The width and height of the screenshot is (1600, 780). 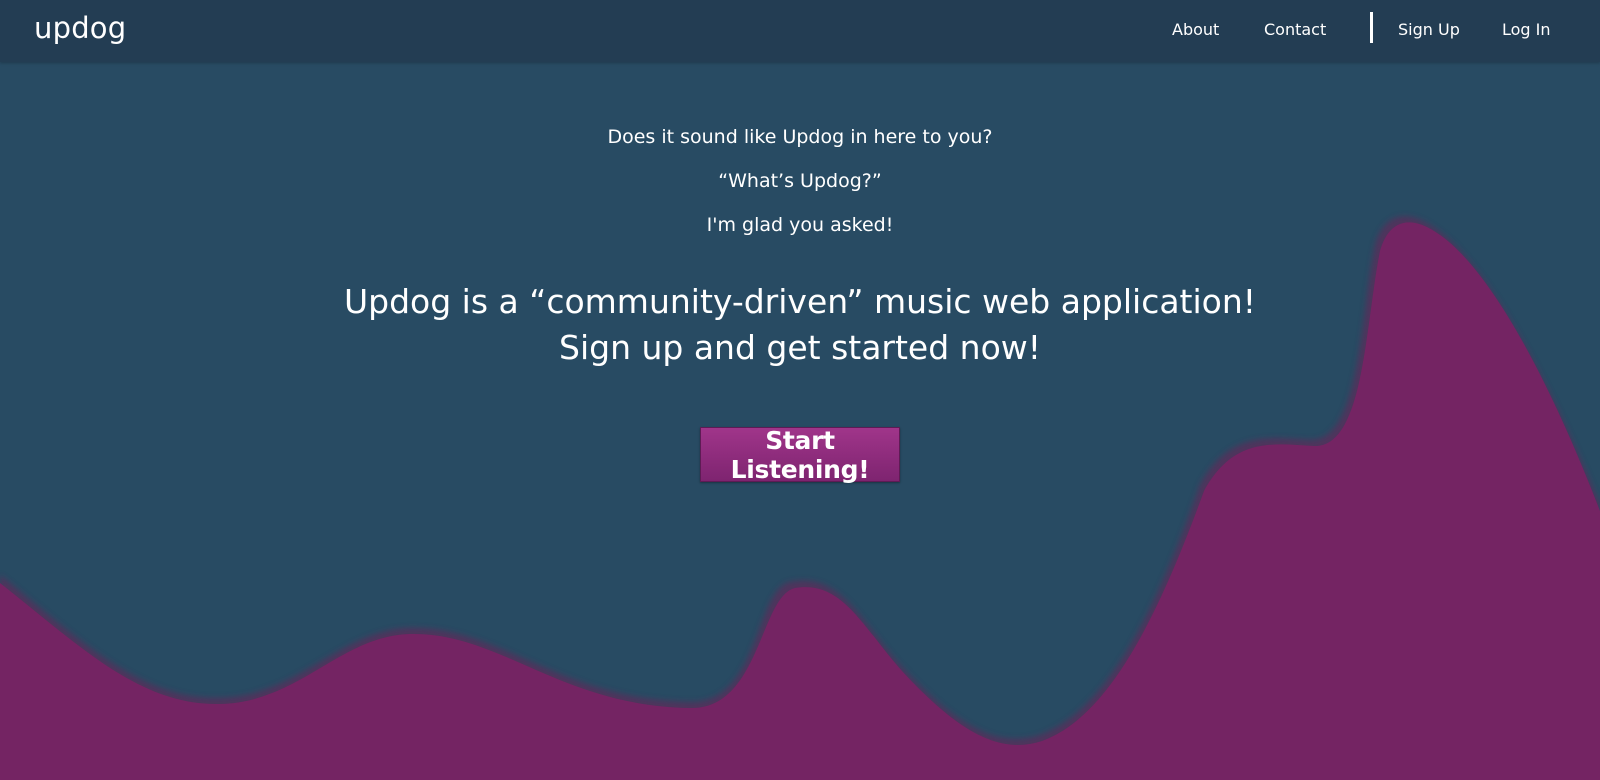 I want to click on intro-line-2: “What’s Updog?”, so click(x=800, y=181).